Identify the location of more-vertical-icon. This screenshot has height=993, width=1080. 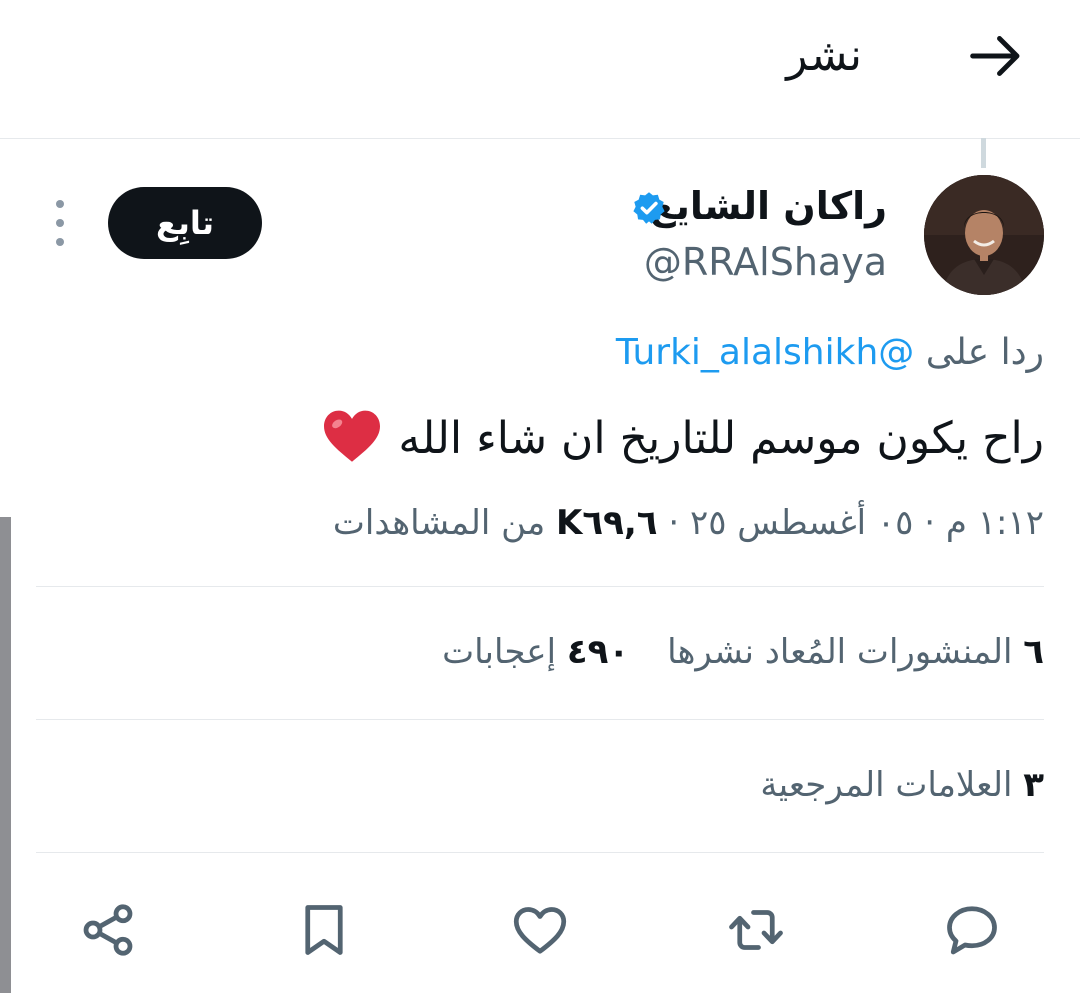
(60, 223).